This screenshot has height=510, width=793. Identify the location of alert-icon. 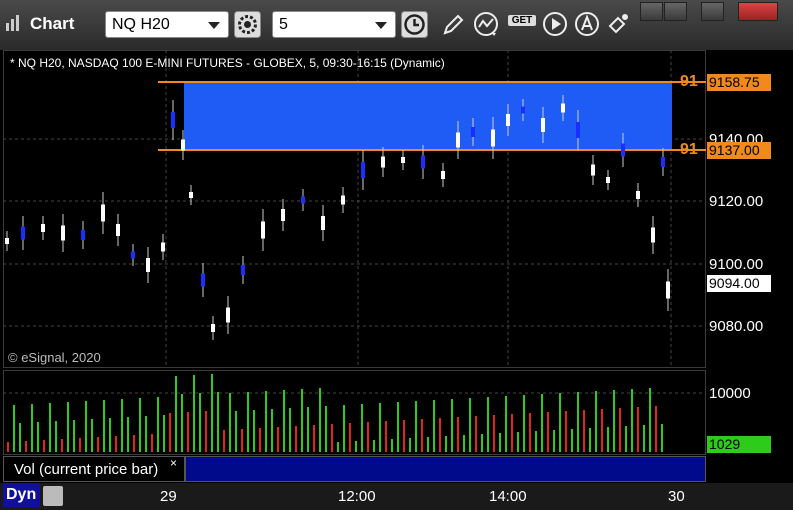
(587, 24).